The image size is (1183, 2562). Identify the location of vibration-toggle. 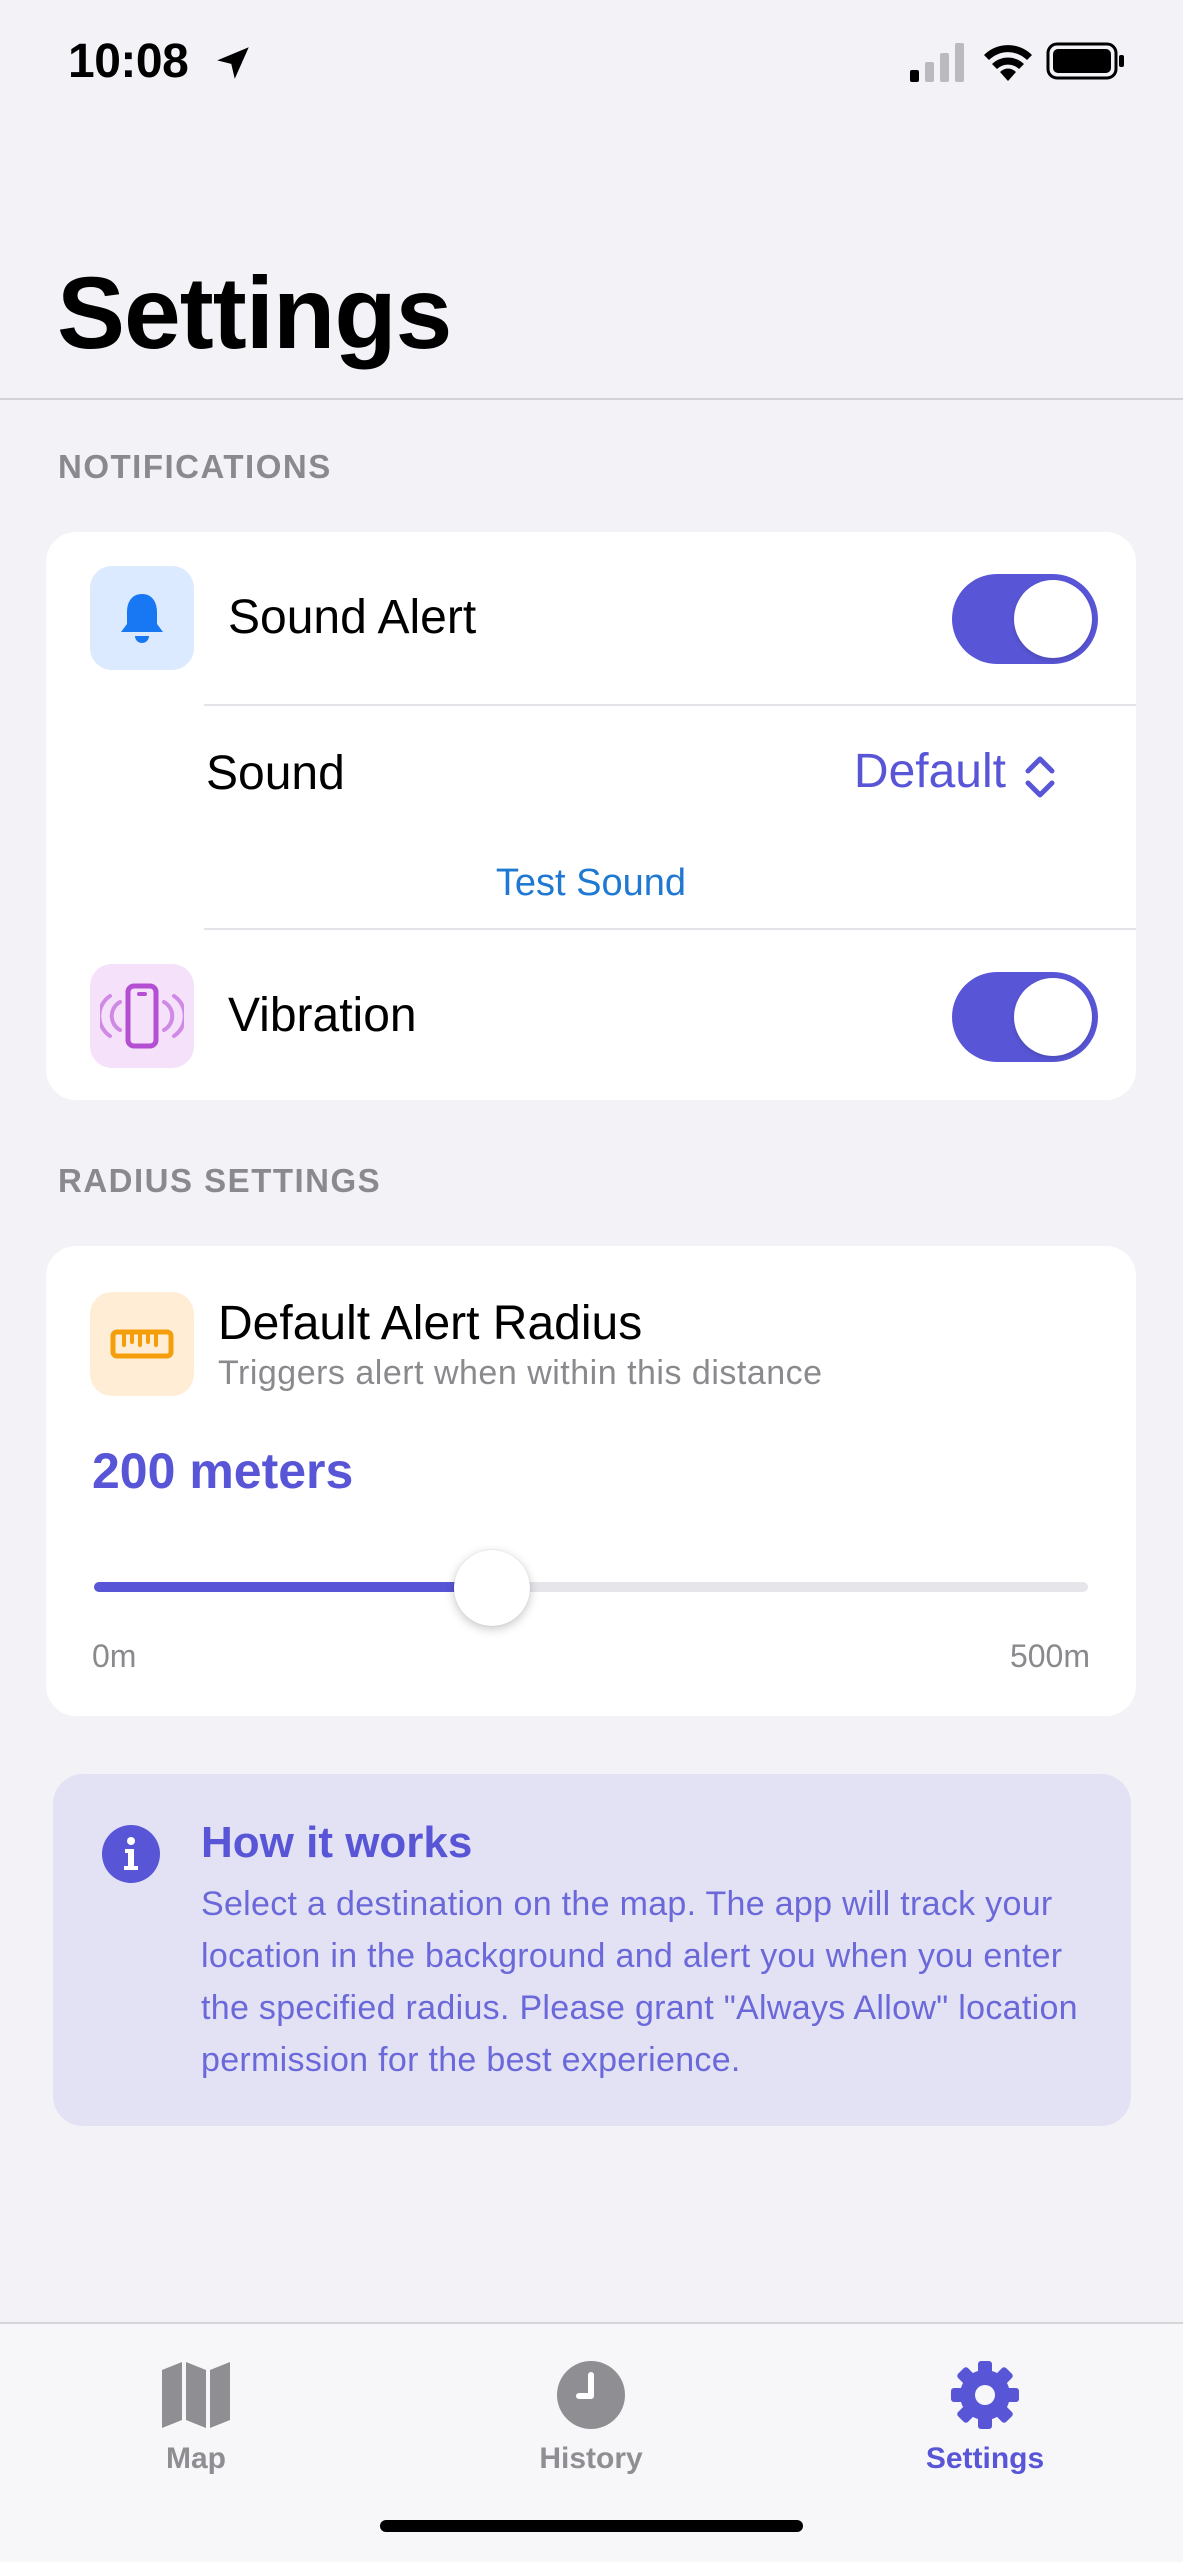
(1025, 1017).